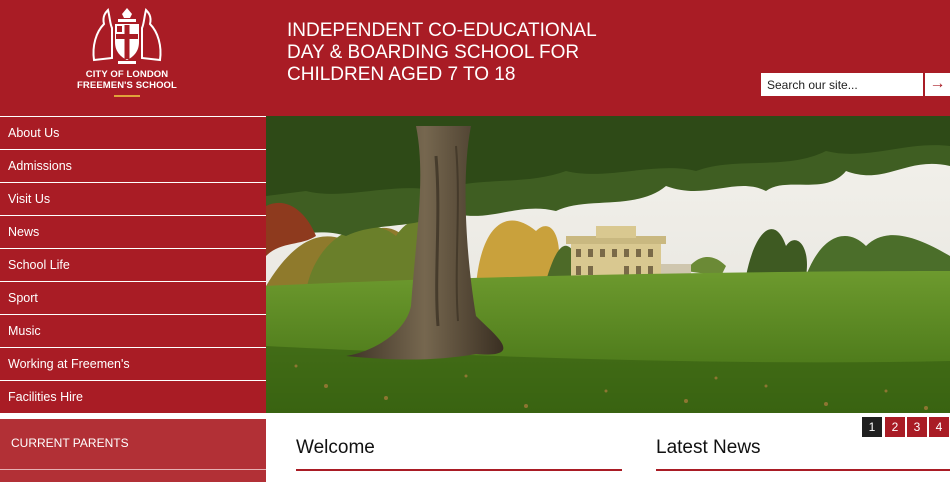  Describe the element at coordinates (708, 448) in the screenshot. I see `latest-news-heading: Latest News` at that location.